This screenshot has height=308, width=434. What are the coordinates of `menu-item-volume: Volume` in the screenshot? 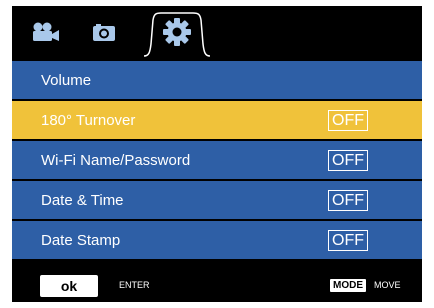 It's located at (217, 81).